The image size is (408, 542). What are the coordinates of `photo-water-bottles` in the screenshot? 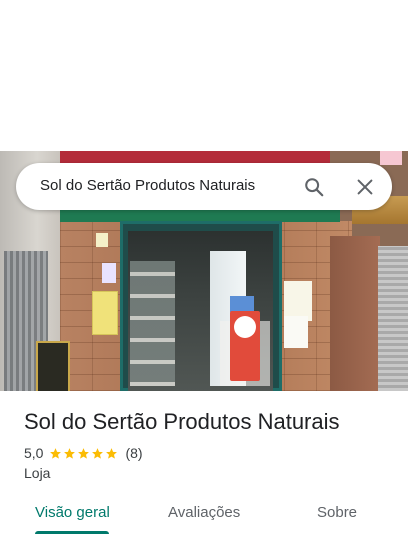 It's located at (242, 304).